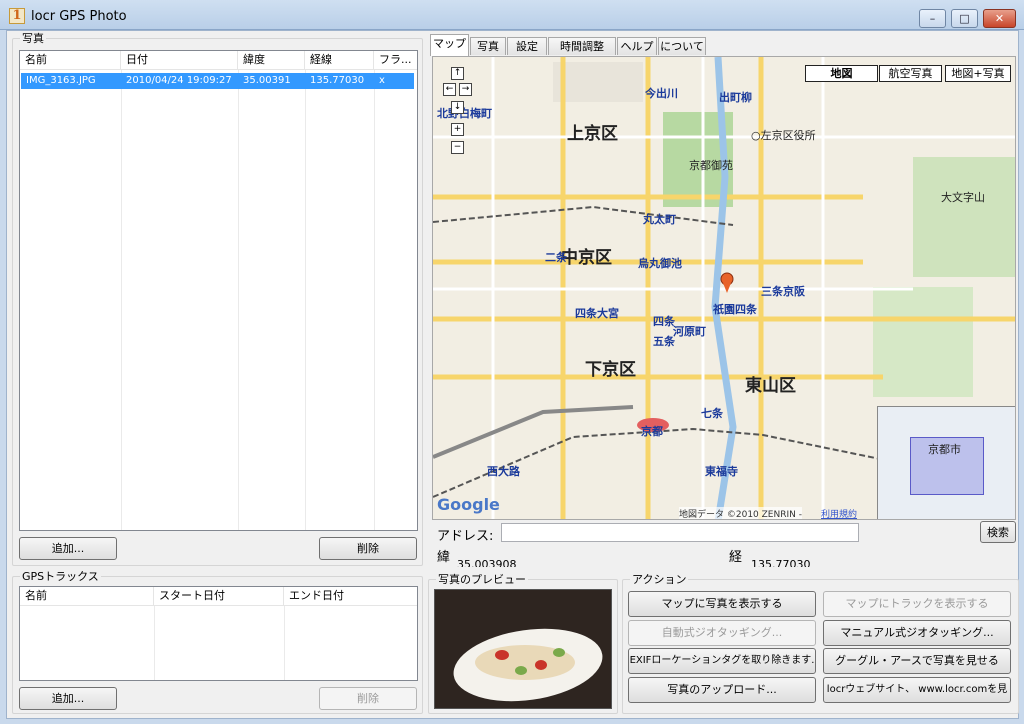 Image resolution: width=1024 pixels, height=724 pixels. Describe the element at coordinates (482, 579) in the screenshot. I see `preview-group-label: 写真のプレビュー` at that location.